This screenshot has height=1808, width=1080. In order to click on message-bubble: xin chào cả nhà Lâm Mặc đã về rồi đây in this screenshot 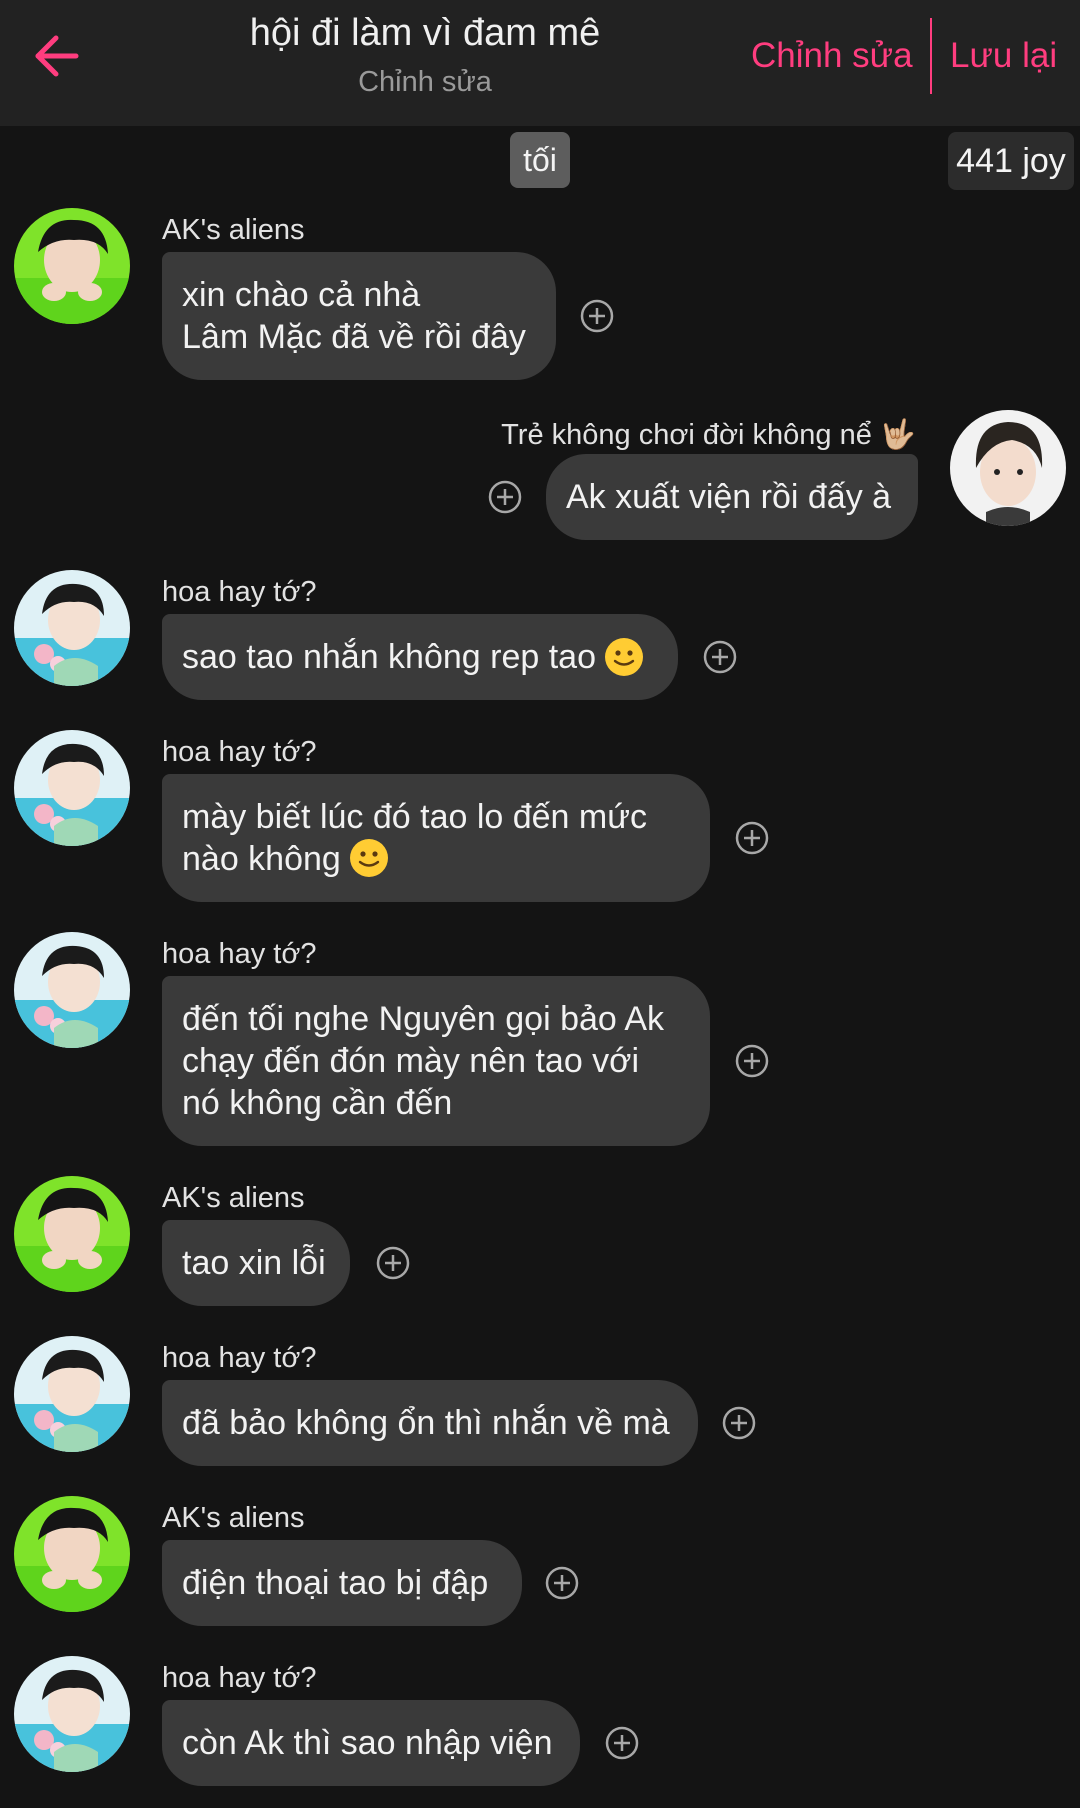, I will do `click(359, 316)`.